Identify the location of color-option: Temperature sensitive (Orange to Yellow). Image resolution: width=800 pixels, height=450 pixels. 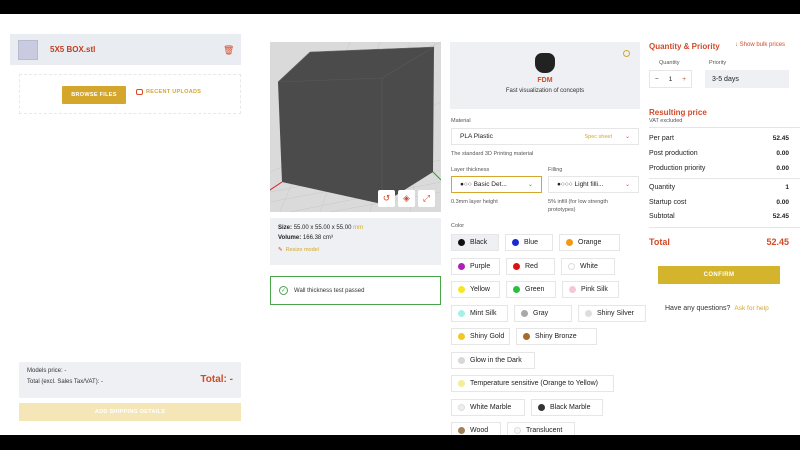
(532, 383).